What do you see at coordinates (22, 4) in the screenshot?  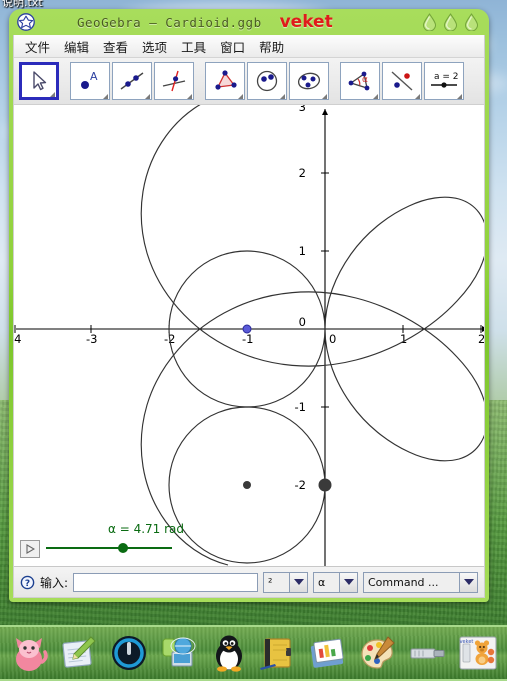 I see `desktop-icon-label: 说明.txt` at bounding box center [22, 4].